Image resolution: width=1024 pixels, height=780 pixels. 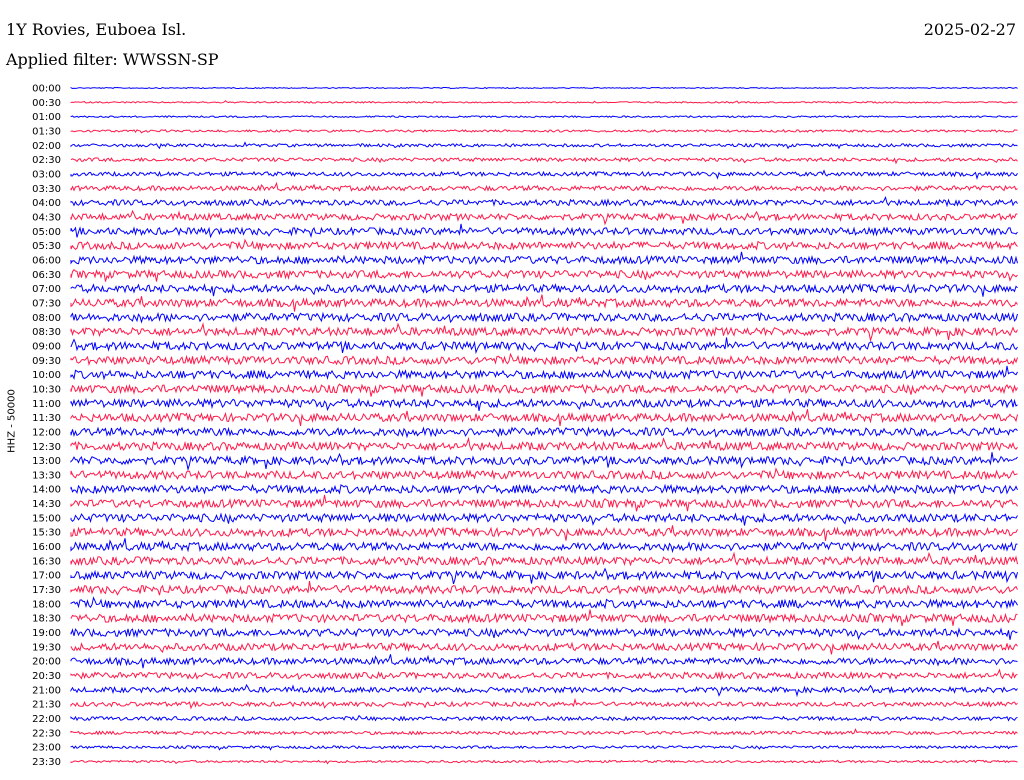 I want to click on time-tick-label: 03:30, so click(x=46, y=189).